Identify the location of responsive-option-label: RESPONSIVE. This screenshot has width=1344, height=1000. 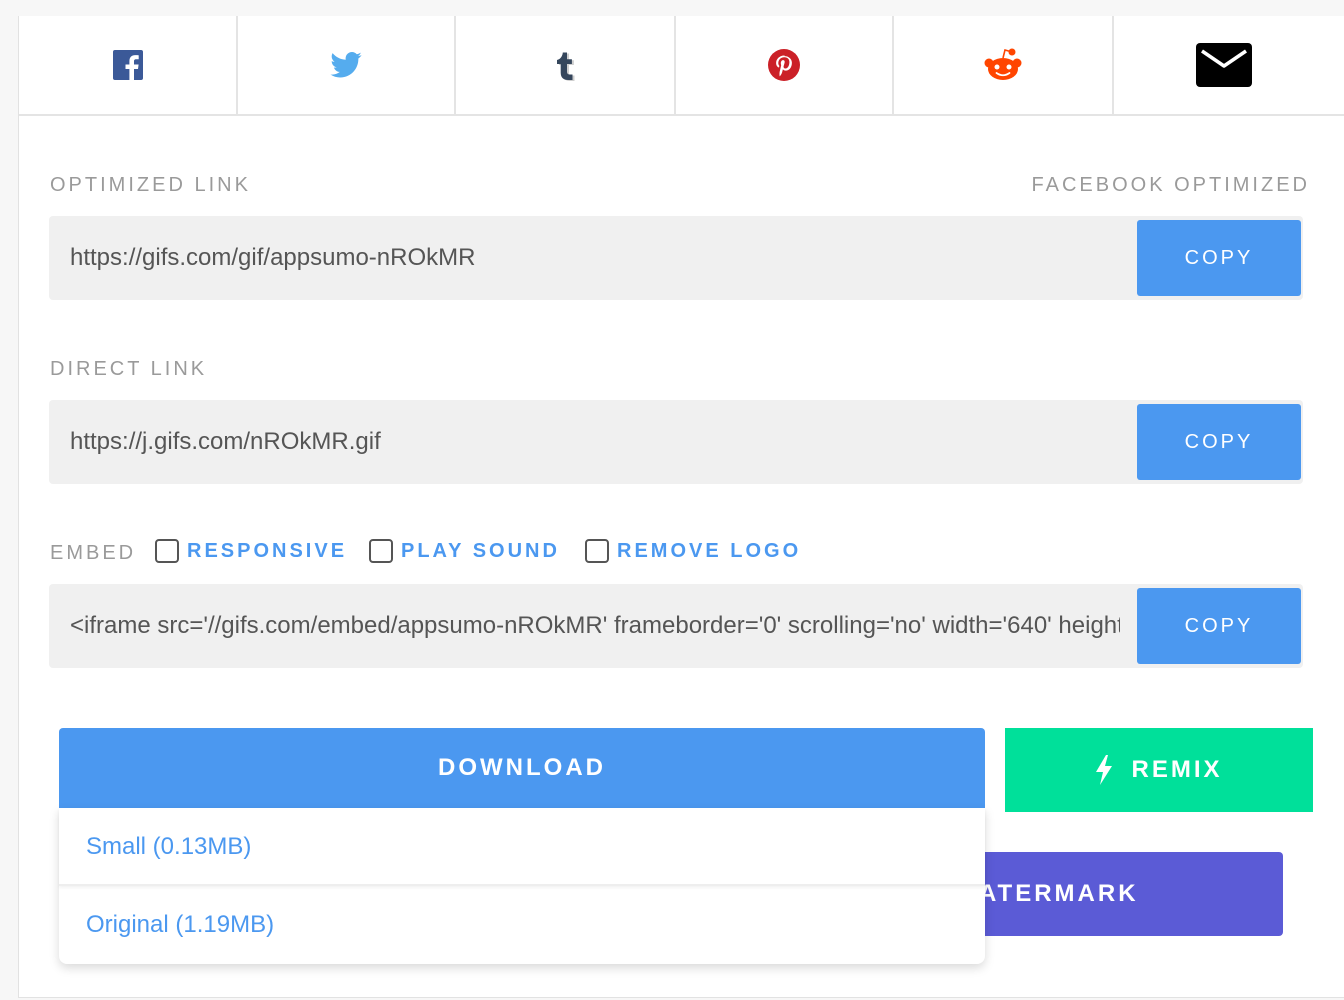
(267, 550).